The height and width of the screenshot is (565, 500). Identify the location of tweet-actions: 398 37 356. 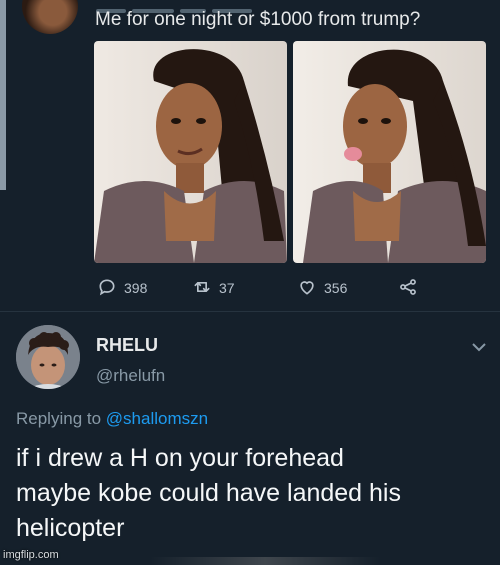
(250, 288).